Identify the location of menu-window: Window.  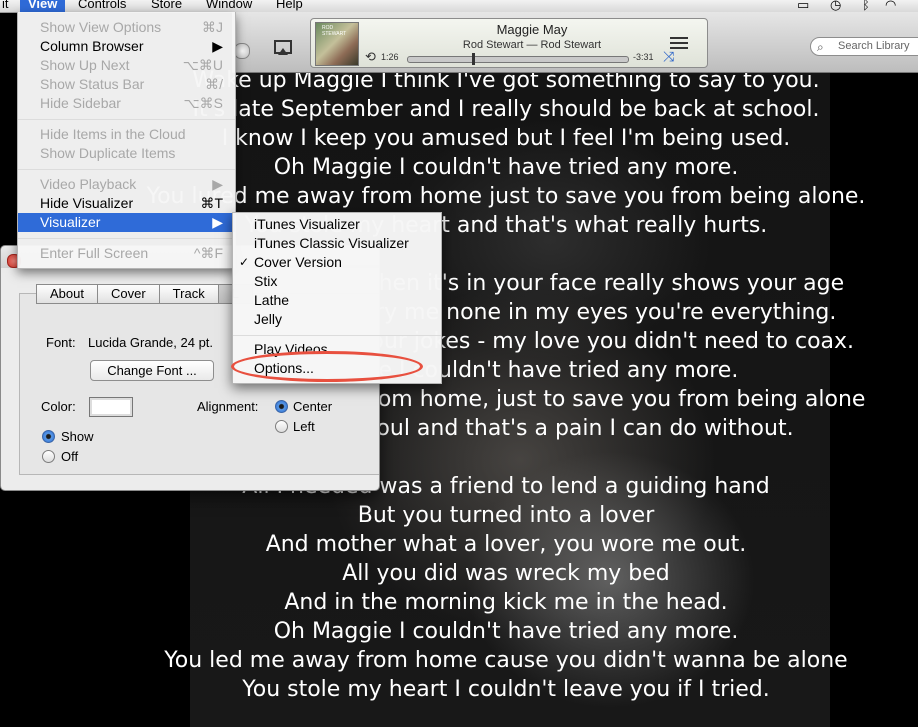
(229, 6).